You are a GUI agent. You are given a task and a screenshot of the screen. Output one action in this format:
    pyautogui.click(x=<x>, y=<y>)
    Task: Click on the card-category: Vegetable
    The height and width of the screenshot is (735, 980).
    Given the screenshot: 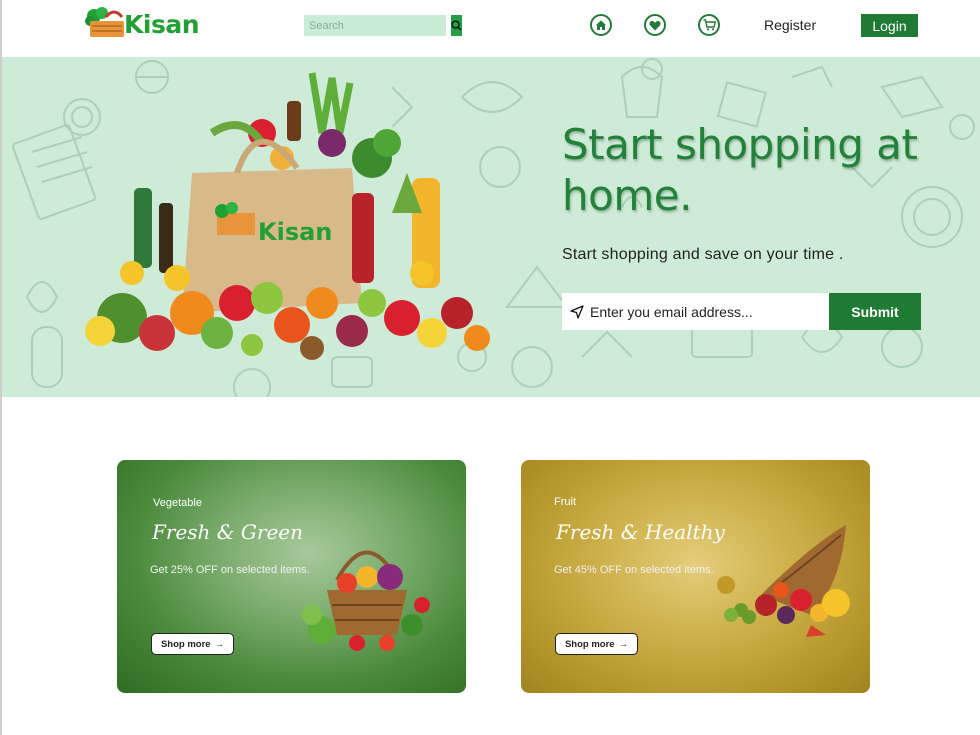 What is the action you would take?
    pyautogui.click(x=177, y=503)
    